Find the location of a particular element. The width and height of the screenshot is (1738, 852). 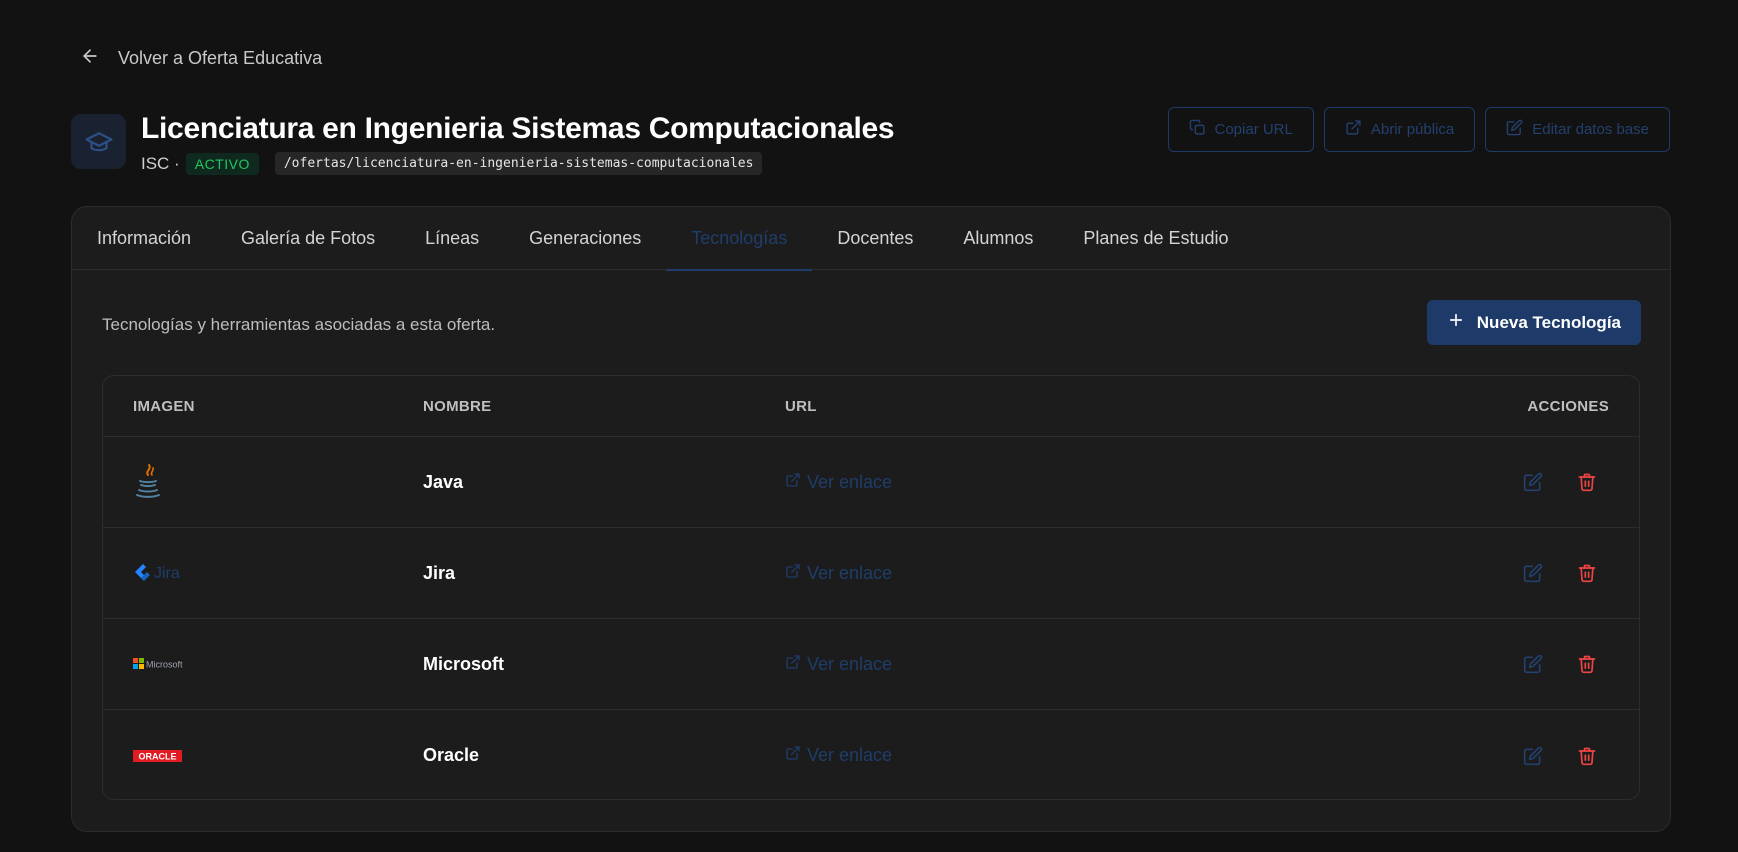

jira-logo-text: Jira is located at coordinates (167, 573).